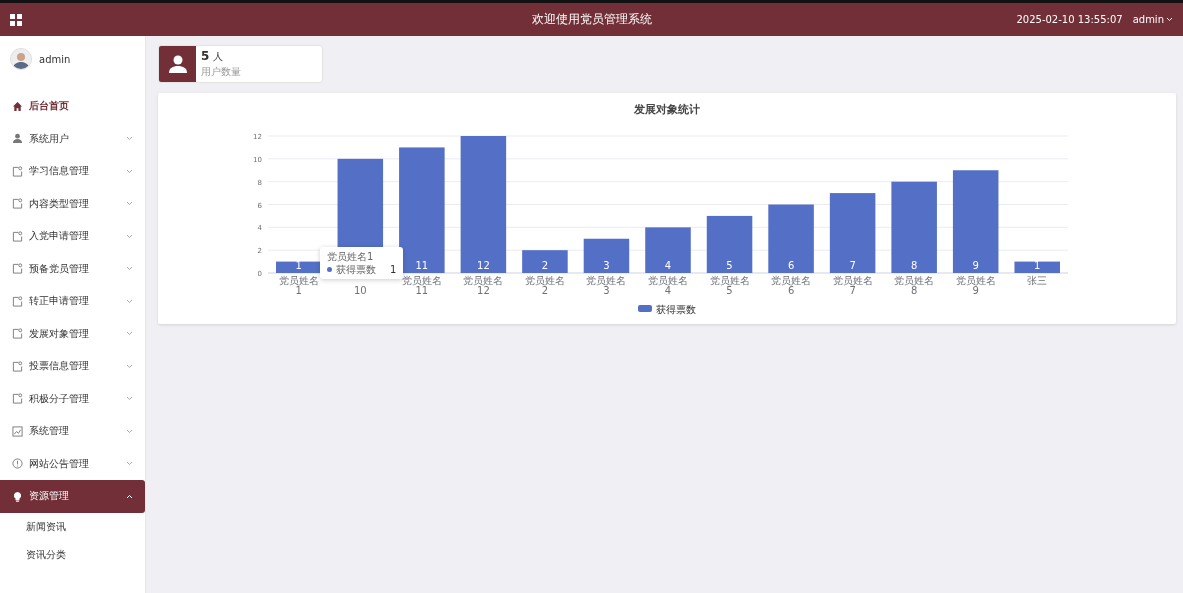 The image size is (1183, 593). Describe the element at coordinates (72, 301) in the screenshot. I see `menu-item: 转正申请管理` at that location.